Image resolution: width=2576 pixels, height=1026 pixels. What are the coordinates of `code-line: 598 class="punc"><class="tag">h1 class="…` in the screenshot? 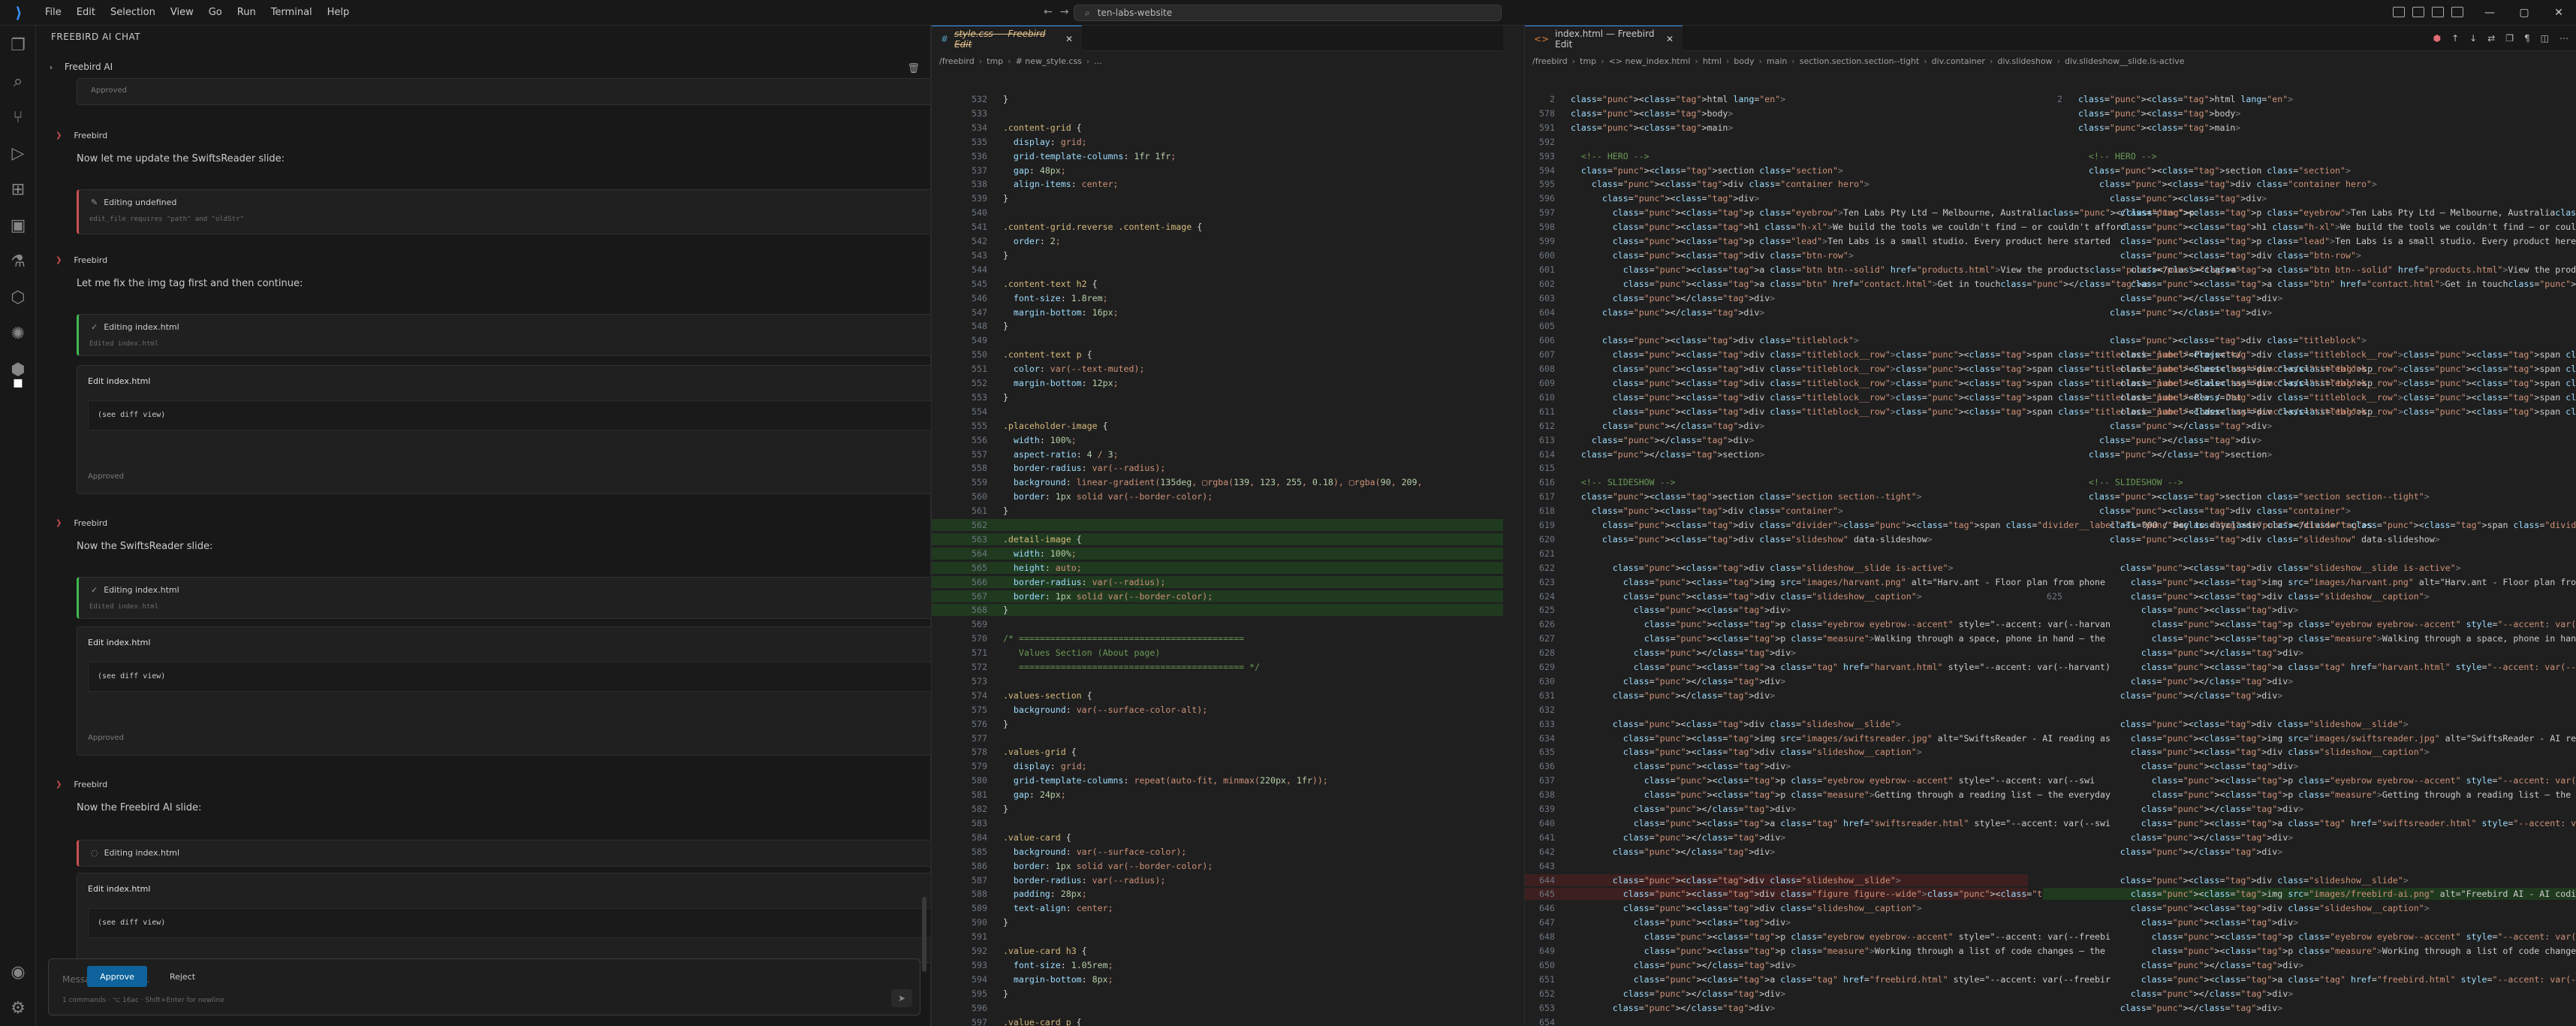 It's located at (1825, 227).